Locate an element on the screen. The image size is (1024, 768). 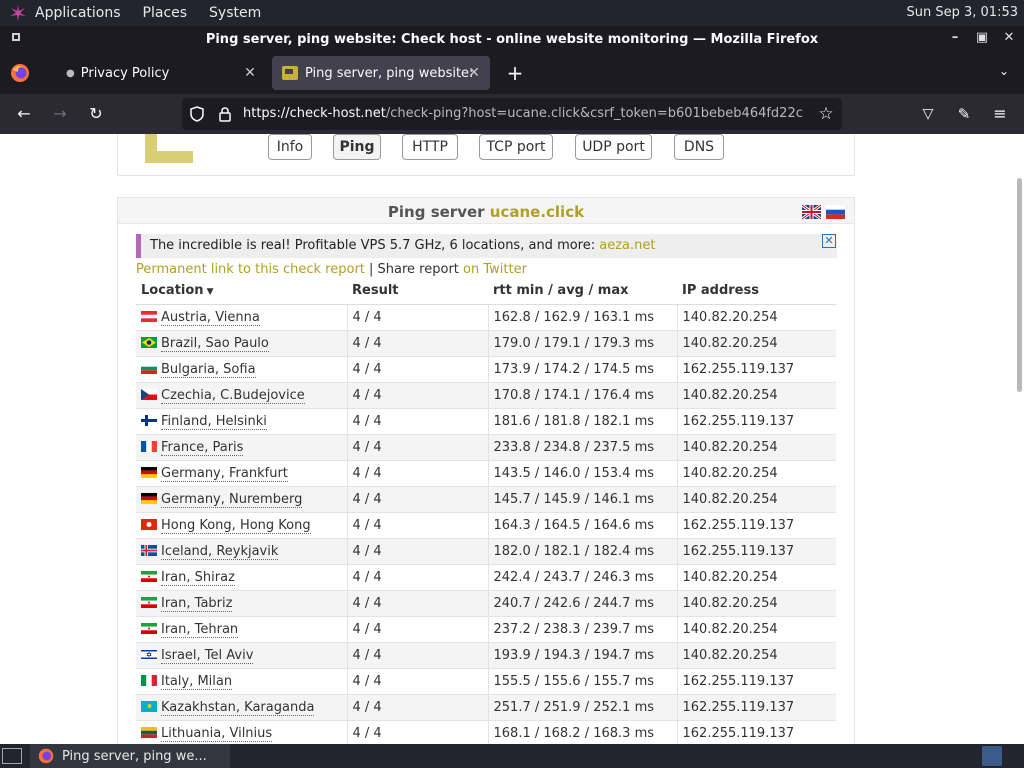
nav-dns-button: DNS is located at coordinates (699, 147).